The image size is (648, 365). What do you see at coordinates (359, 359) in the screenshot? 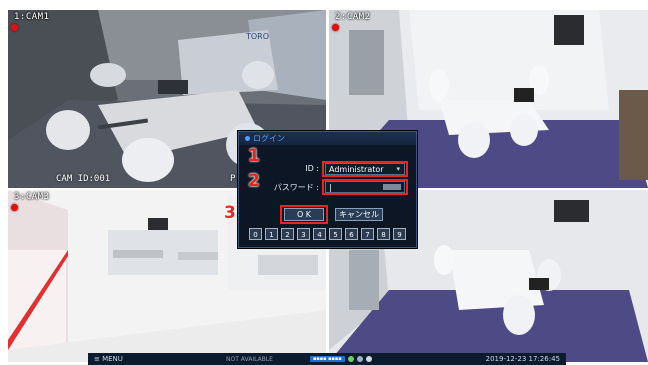
I see `network-icon` at bounding box center [359, 359].